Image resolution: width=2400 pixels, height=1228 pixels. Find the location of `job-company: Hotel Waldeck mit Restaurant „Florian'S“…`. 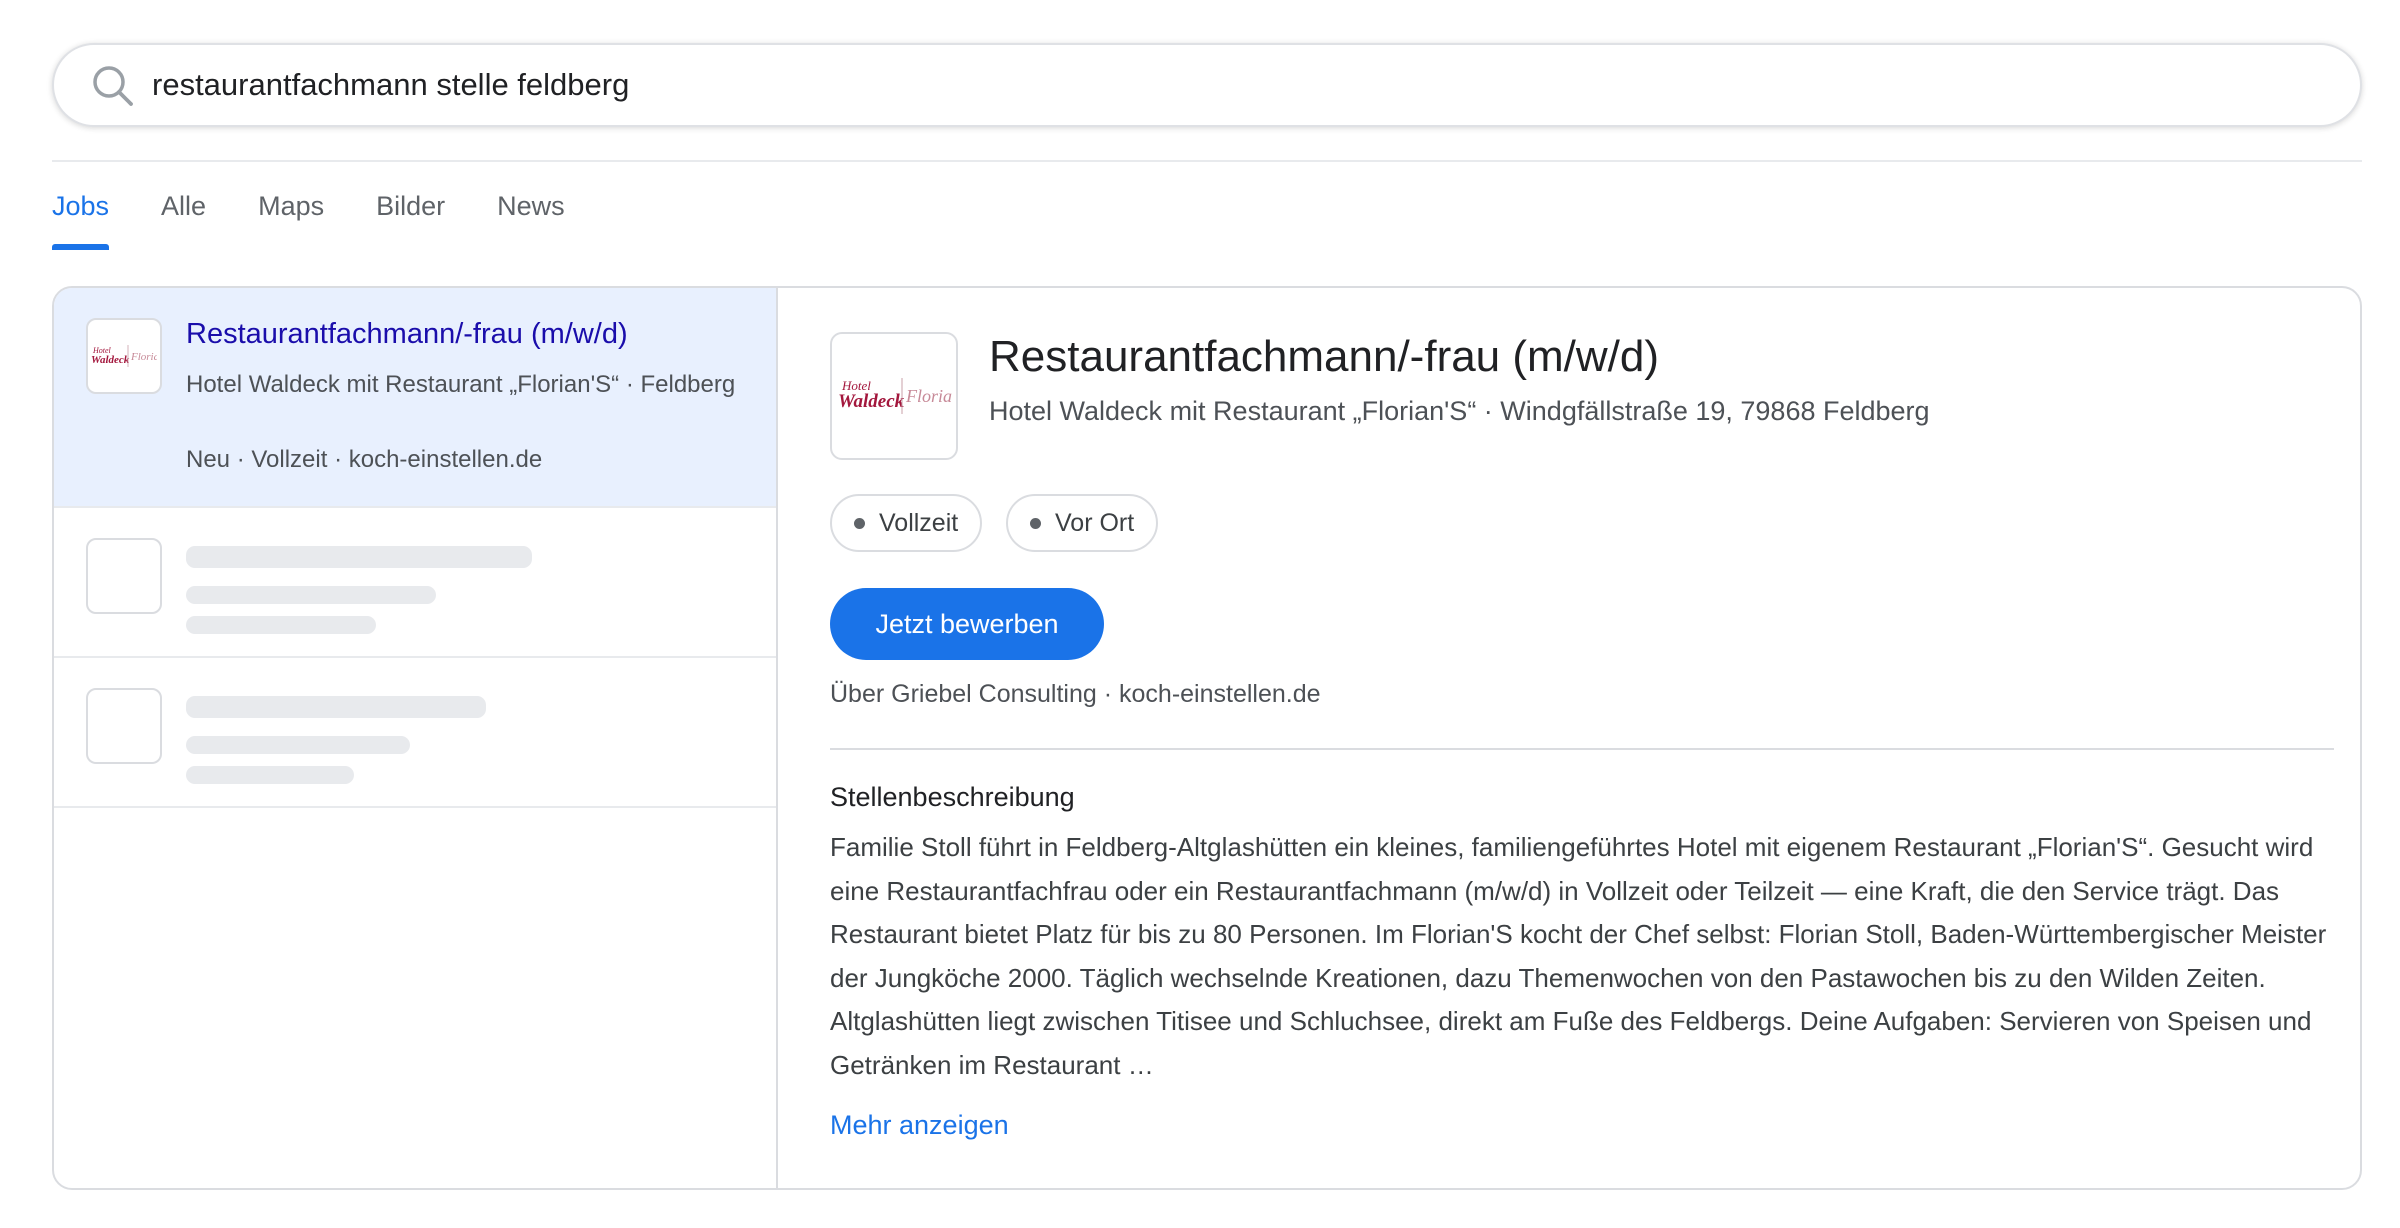

job-company: Hotel Waldeck mit Restaurant „Florian'S“… is located at coordinates (461, 384).